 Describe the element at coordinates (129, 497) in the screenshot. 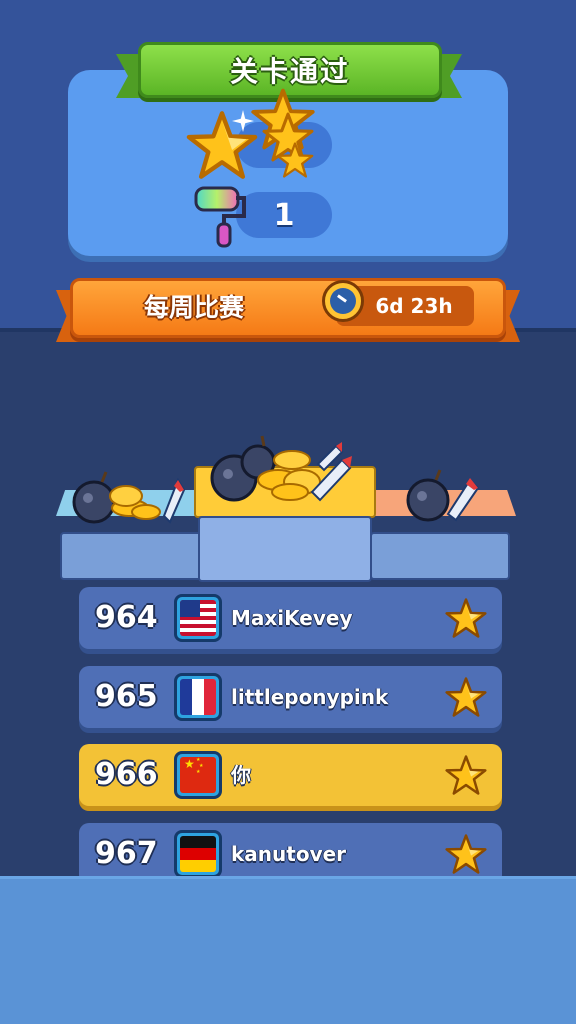

I see `second-place-reward-icon` at that location.